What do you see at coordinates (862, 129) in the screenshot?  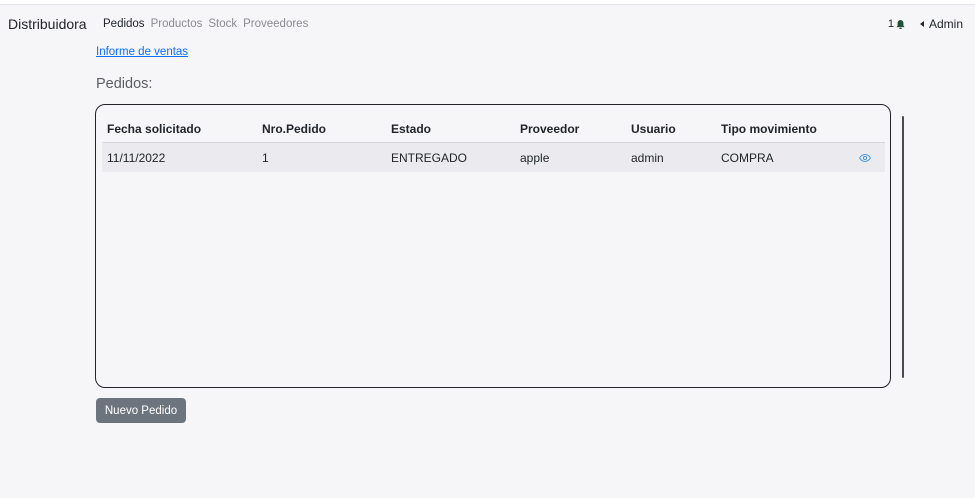 I see `column-header-actions` at bounding box center [862, 129].